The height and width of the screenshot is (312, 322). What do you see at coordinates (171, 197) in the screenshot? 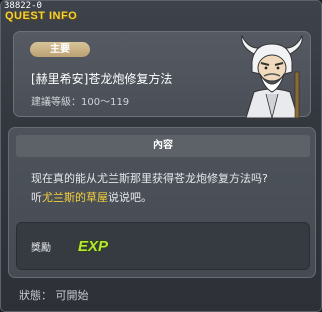
I see `description-line-2: 听尤兰斯的草屋说说吧。` at bounding box center [171, 197].